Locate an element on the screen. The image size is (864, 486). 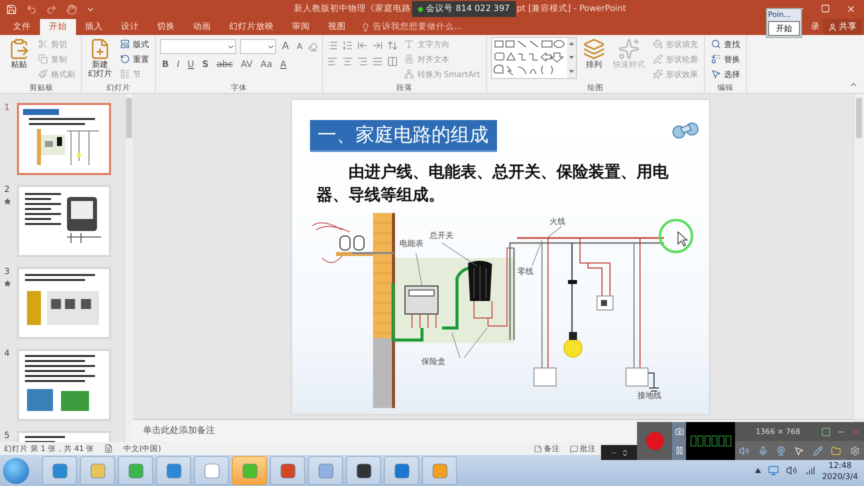
font-format-button: A is located at coordinates (283, 65).